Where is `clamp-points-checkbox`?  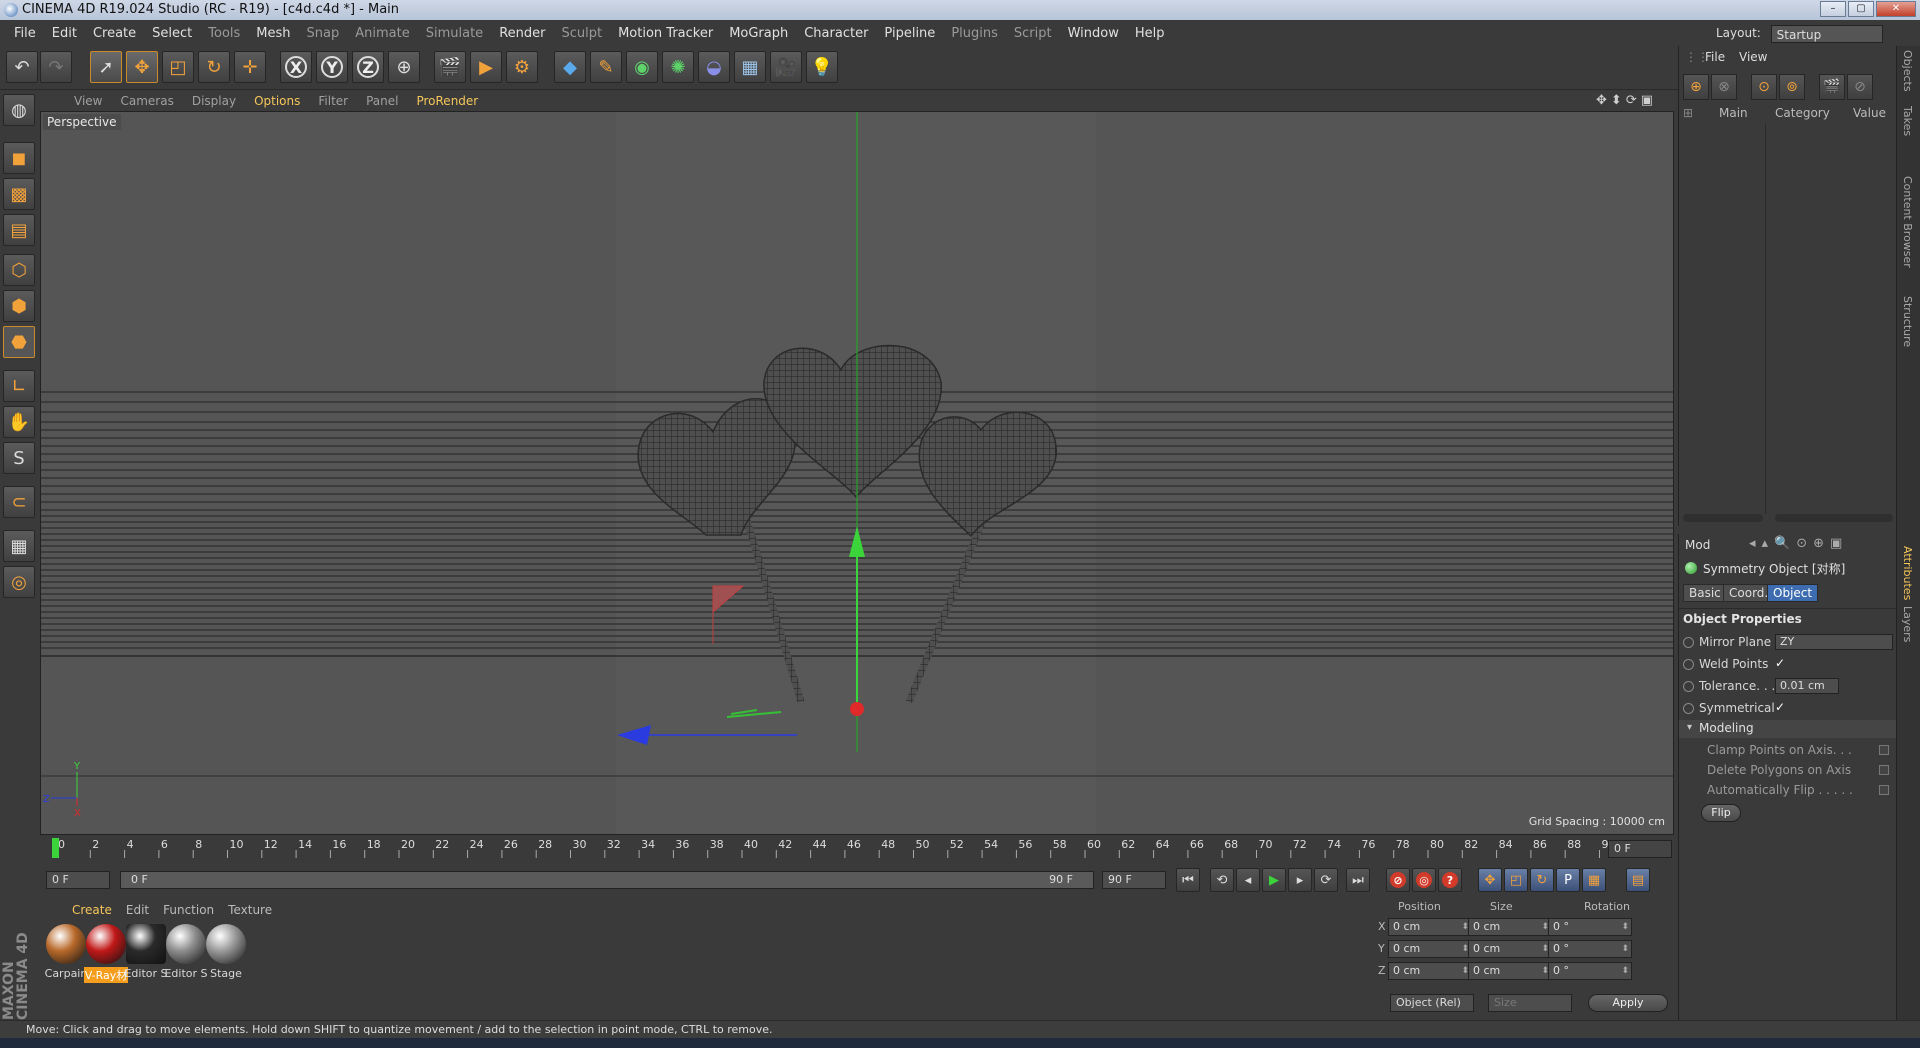 clamp-points-checkbox is located at coordinates (1884, 750).